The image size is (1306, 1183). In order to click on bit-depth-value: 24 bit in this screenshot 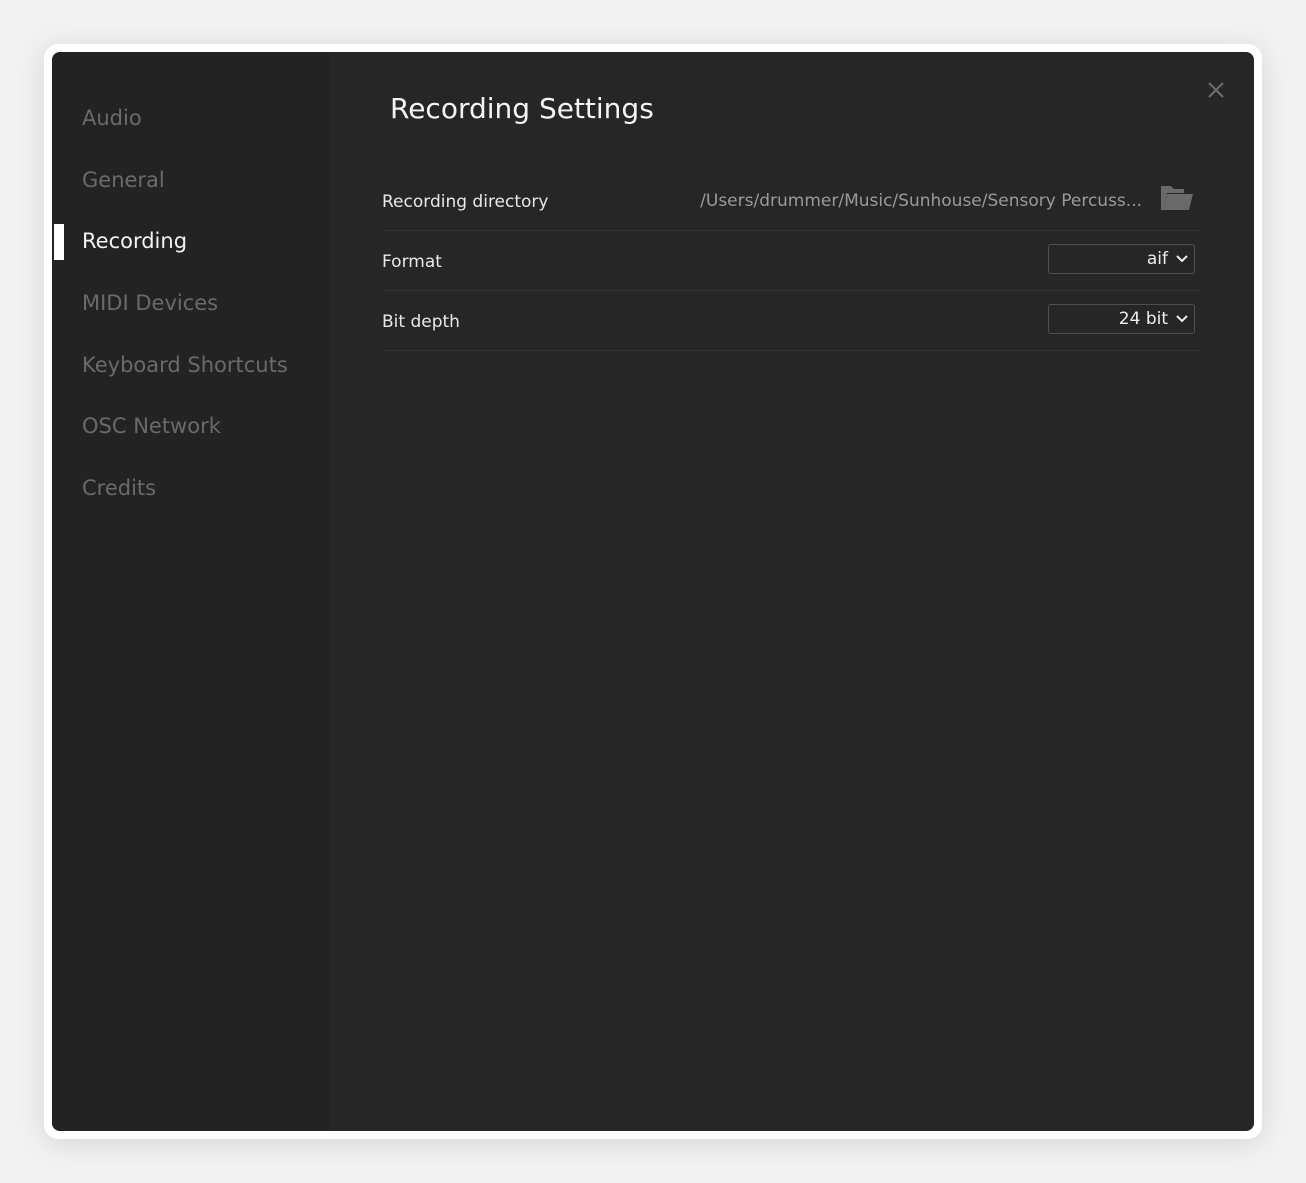, I will do `click(1143, 319)`.